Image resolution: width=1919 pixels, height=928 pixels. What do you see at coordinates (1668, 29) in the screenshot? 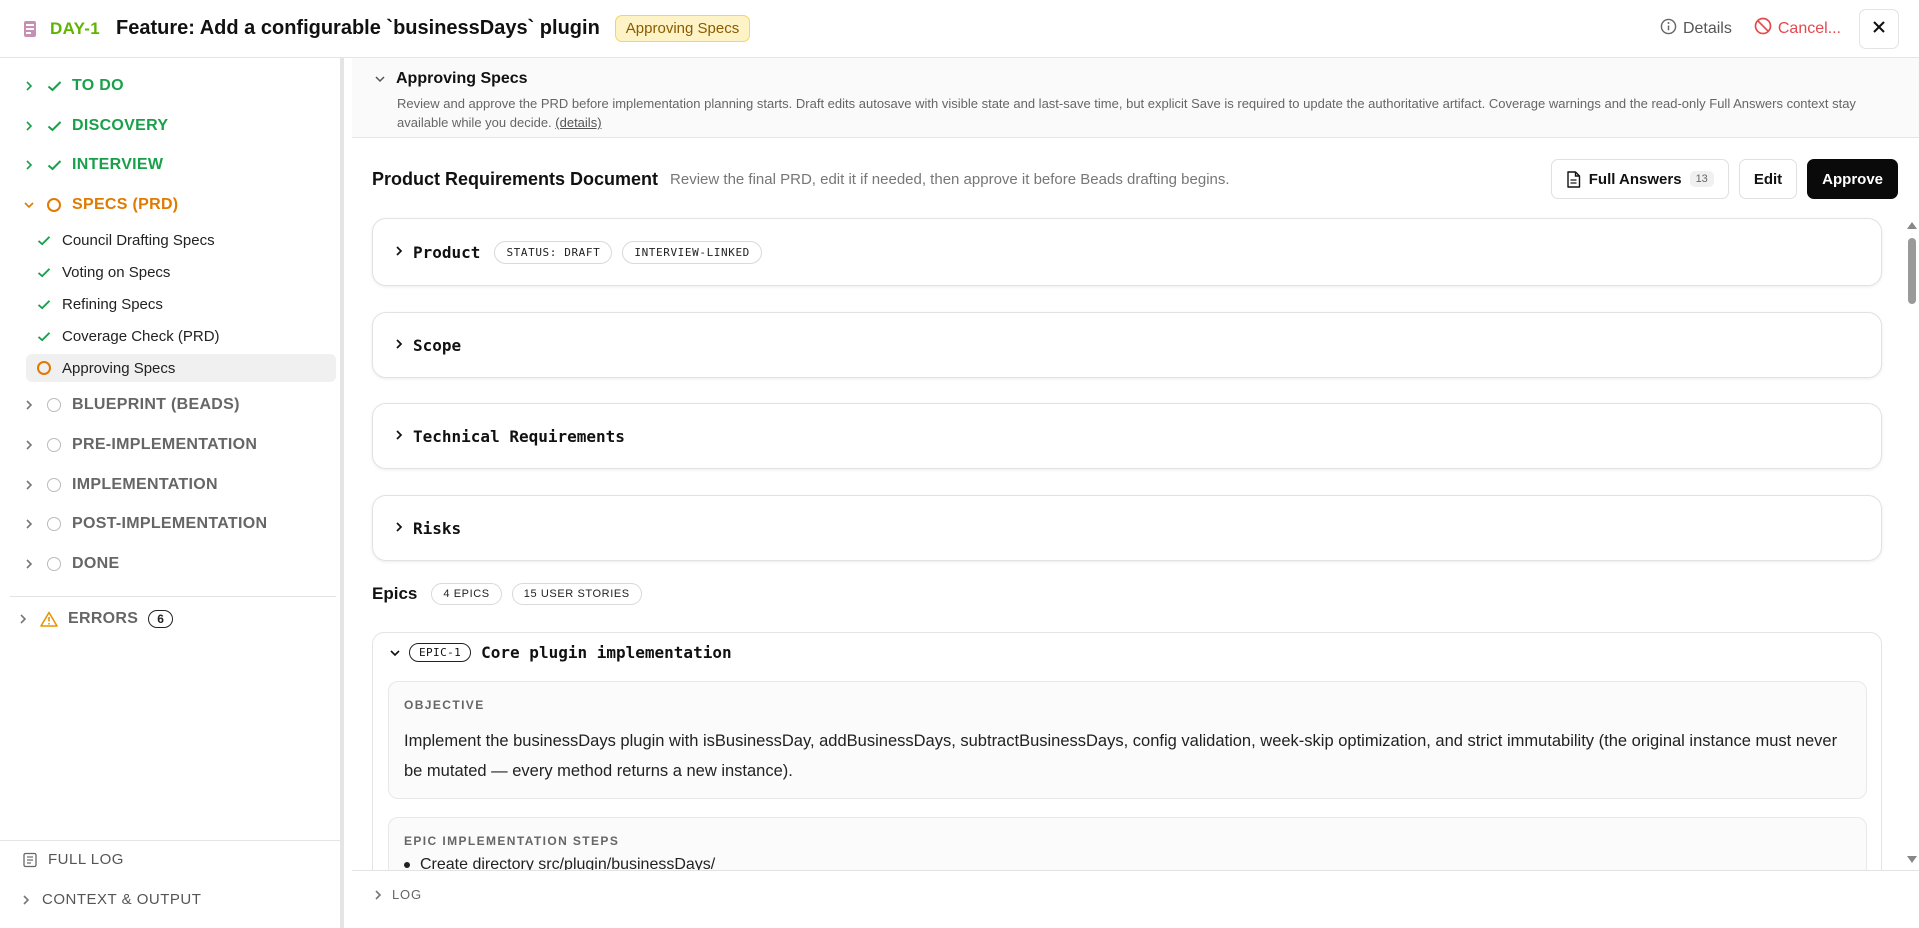
I see `info-icon` at bounding box center [1668, 29].